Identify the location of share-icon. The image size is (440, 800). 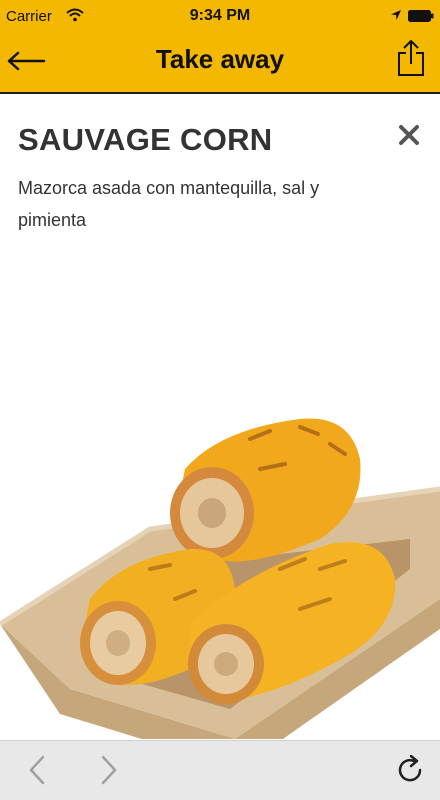
(411, 58).